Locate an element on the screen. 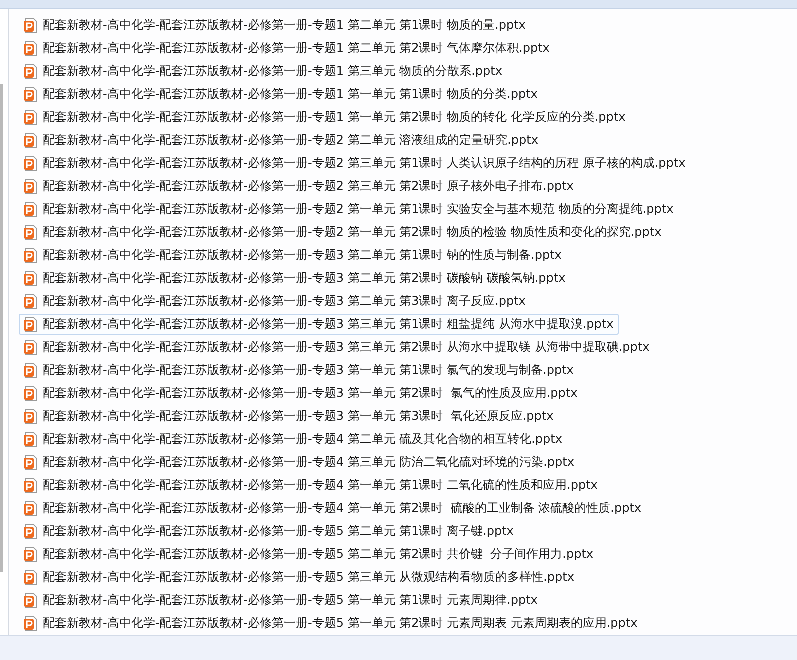 The height and width of the screenshot is (660, 797). file-item: 配套新教材-高中化学-配套江苏版教材-必修第一册-专题5 第二单元 第1课时 离子键.pptx is located at coordinates (269, 531).